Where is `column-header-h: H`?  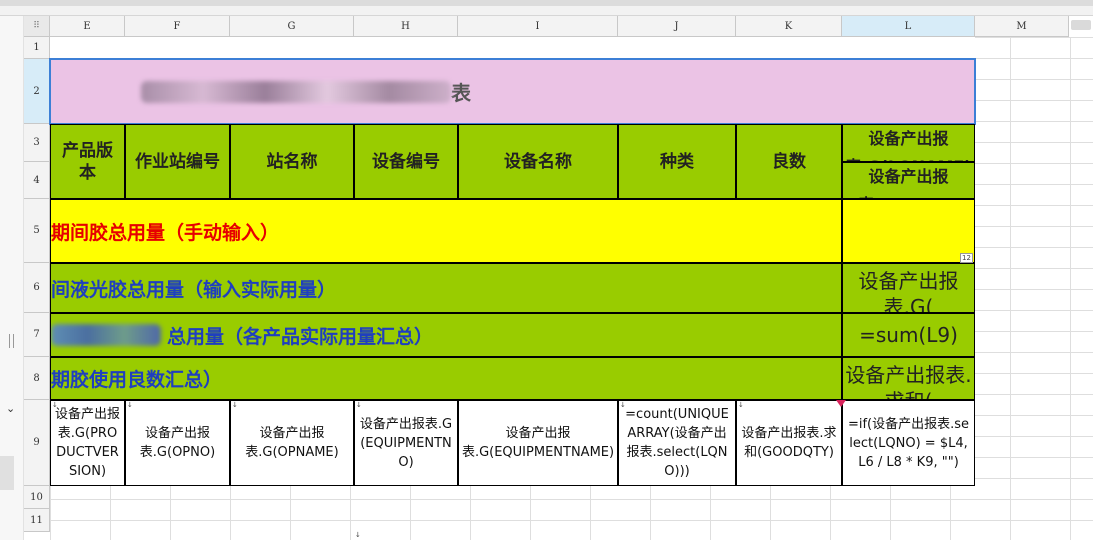 column-header-h: H is located at coordinates (406, 26).